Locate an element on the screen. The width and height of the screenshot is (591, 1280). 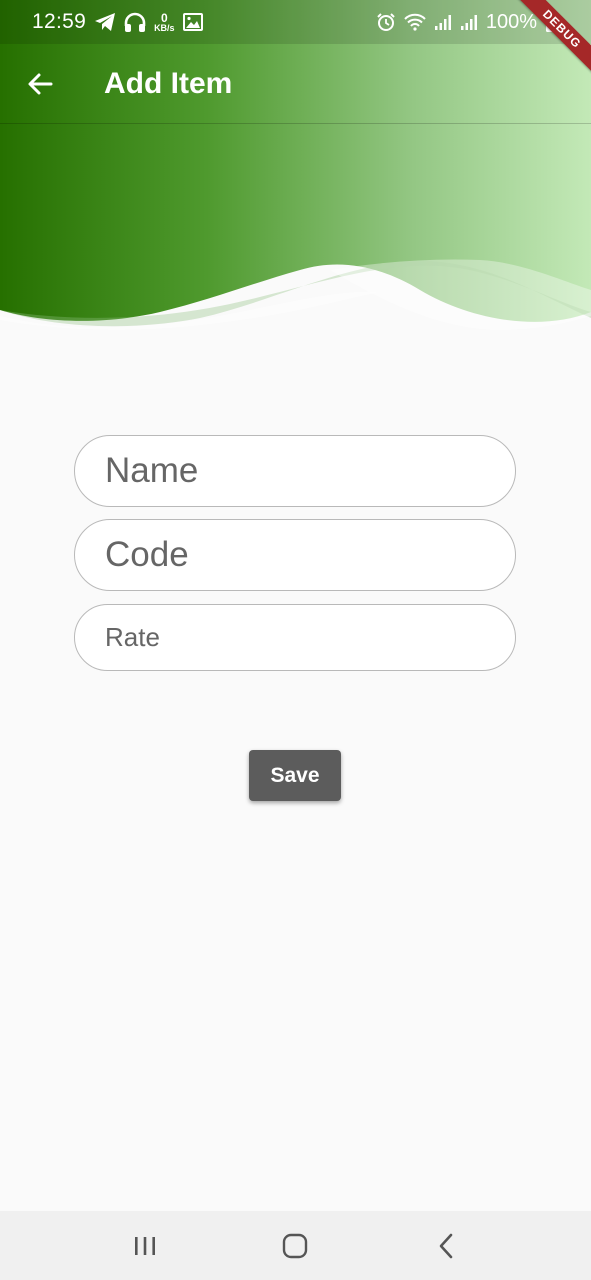
status-bar: 12:59 0 KB/s 100% is located at coordinates (295, 22).